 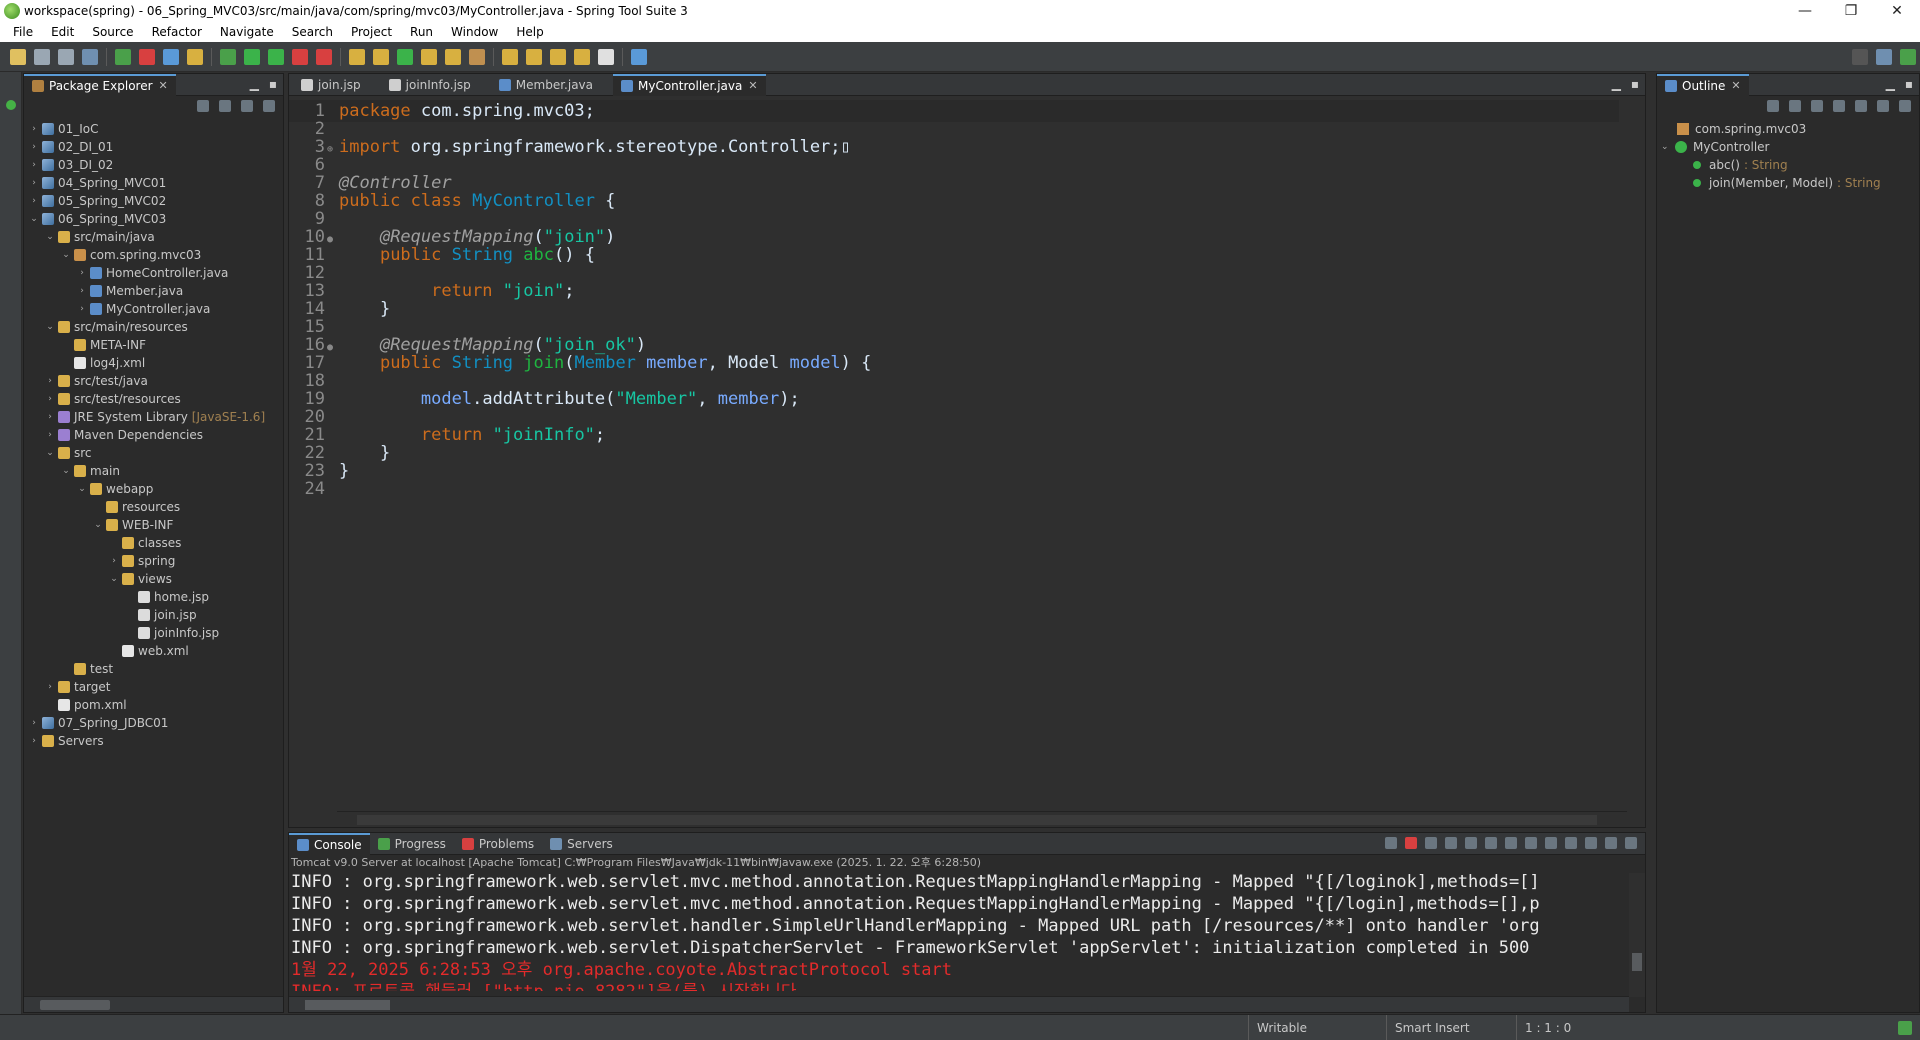 What do you see at coordinates (639, 56) in the screenshot?
I see `pin-editor-icon` at bounding box center [639, 56].